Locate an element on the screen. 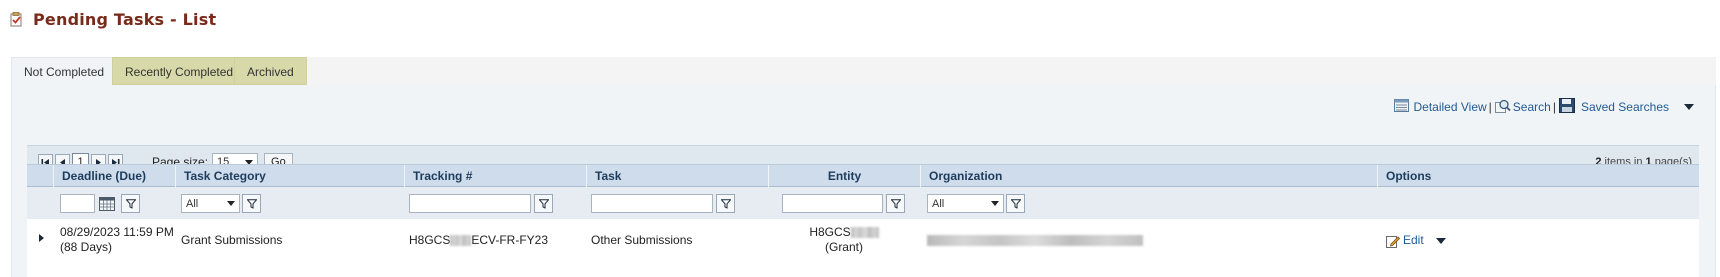  page-title: Pending Tasks - List is located at coordinates (125, 19).